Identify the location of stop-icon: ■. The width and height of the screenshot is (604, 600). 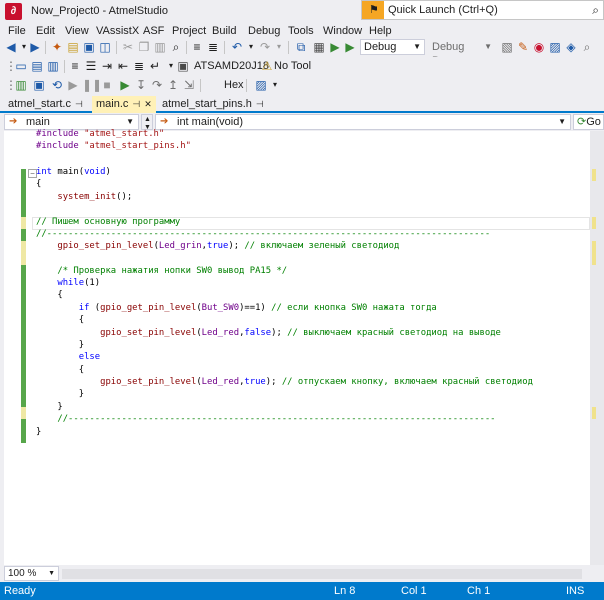
(107, 85).